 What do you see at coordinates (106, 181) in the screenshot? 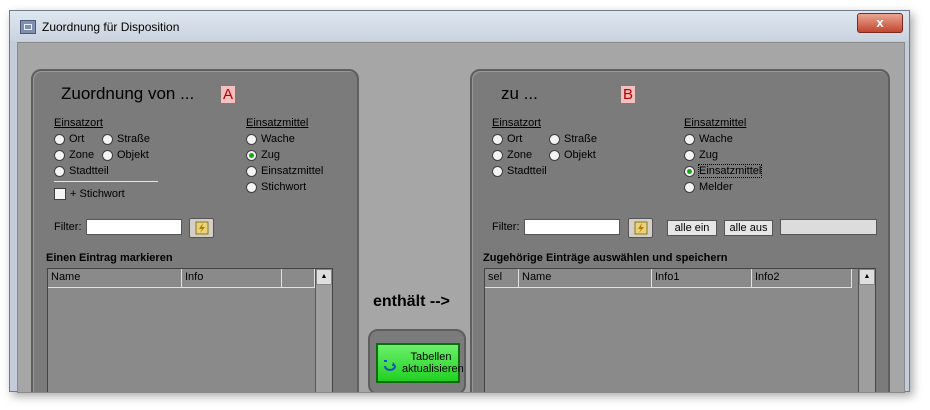
I see `separator` at bounding box center [106, 181].